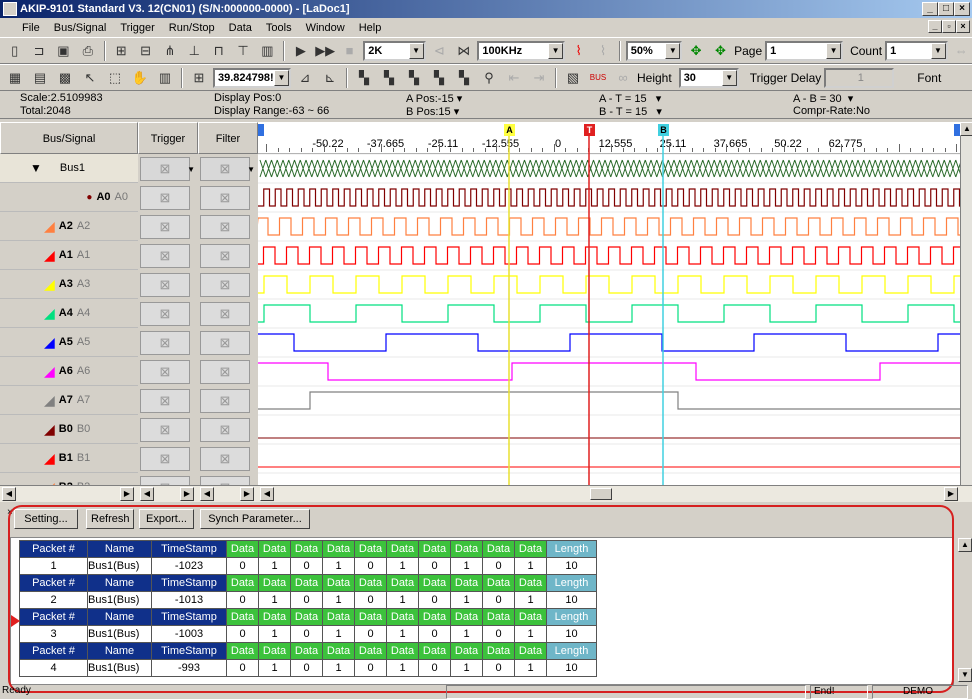 The width and height of the screenshot is (972, 699). I want to click on signal-row: ◢ A2 A2 ⊠ ⊠, so click(130, 226).